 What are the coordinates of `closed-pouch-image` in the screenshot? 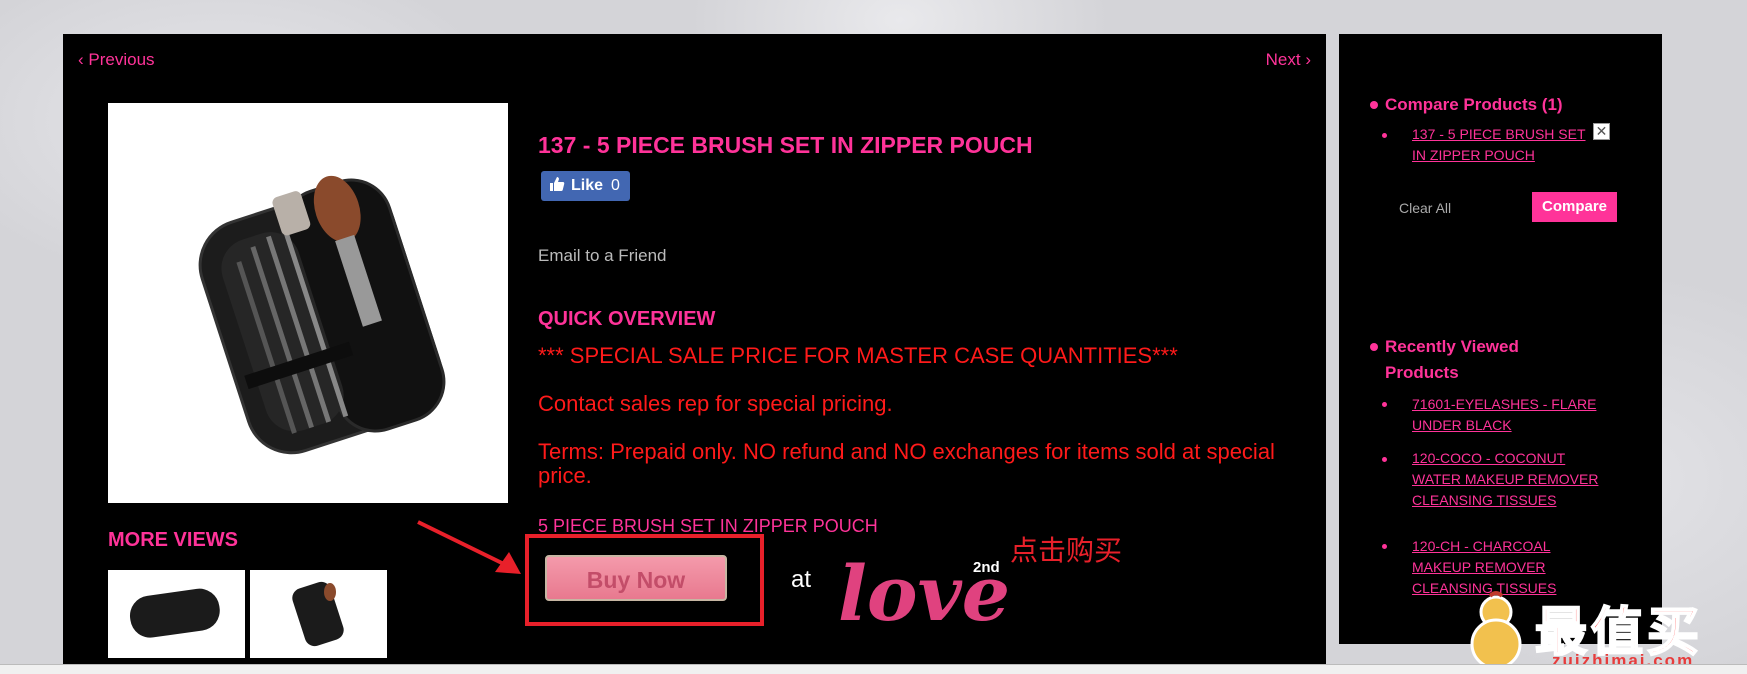 It's located at (174, 613).